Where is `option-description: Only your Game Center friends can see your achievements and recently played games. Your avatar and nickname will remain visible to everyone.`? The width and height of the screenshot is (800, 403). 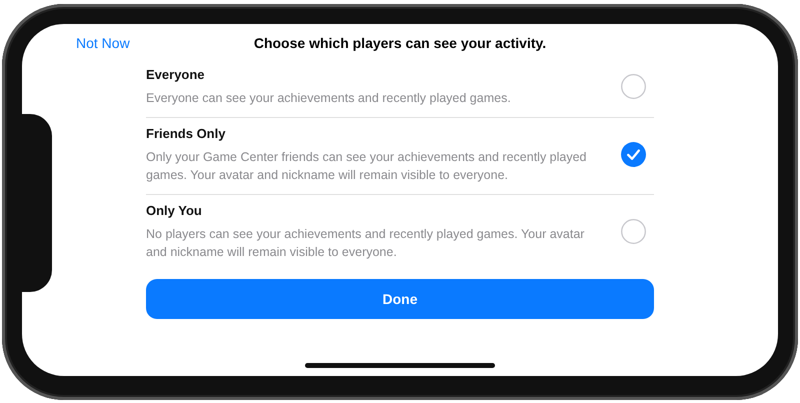 option-description: Only your Game Center friends can see your achievements and recently played games. Your avatar and nickname will remain visible to everyone. is located at coordinates (367, 166).